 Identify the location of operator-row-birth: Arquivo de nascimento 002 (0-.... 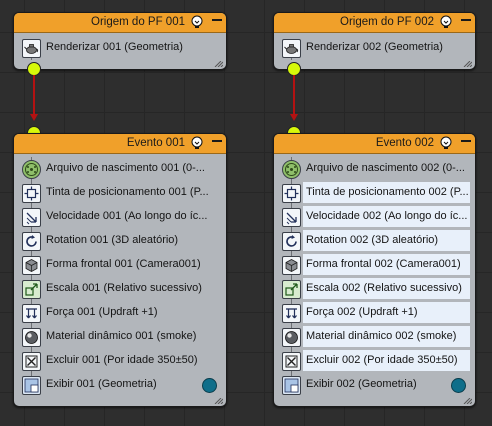
(374, 169).